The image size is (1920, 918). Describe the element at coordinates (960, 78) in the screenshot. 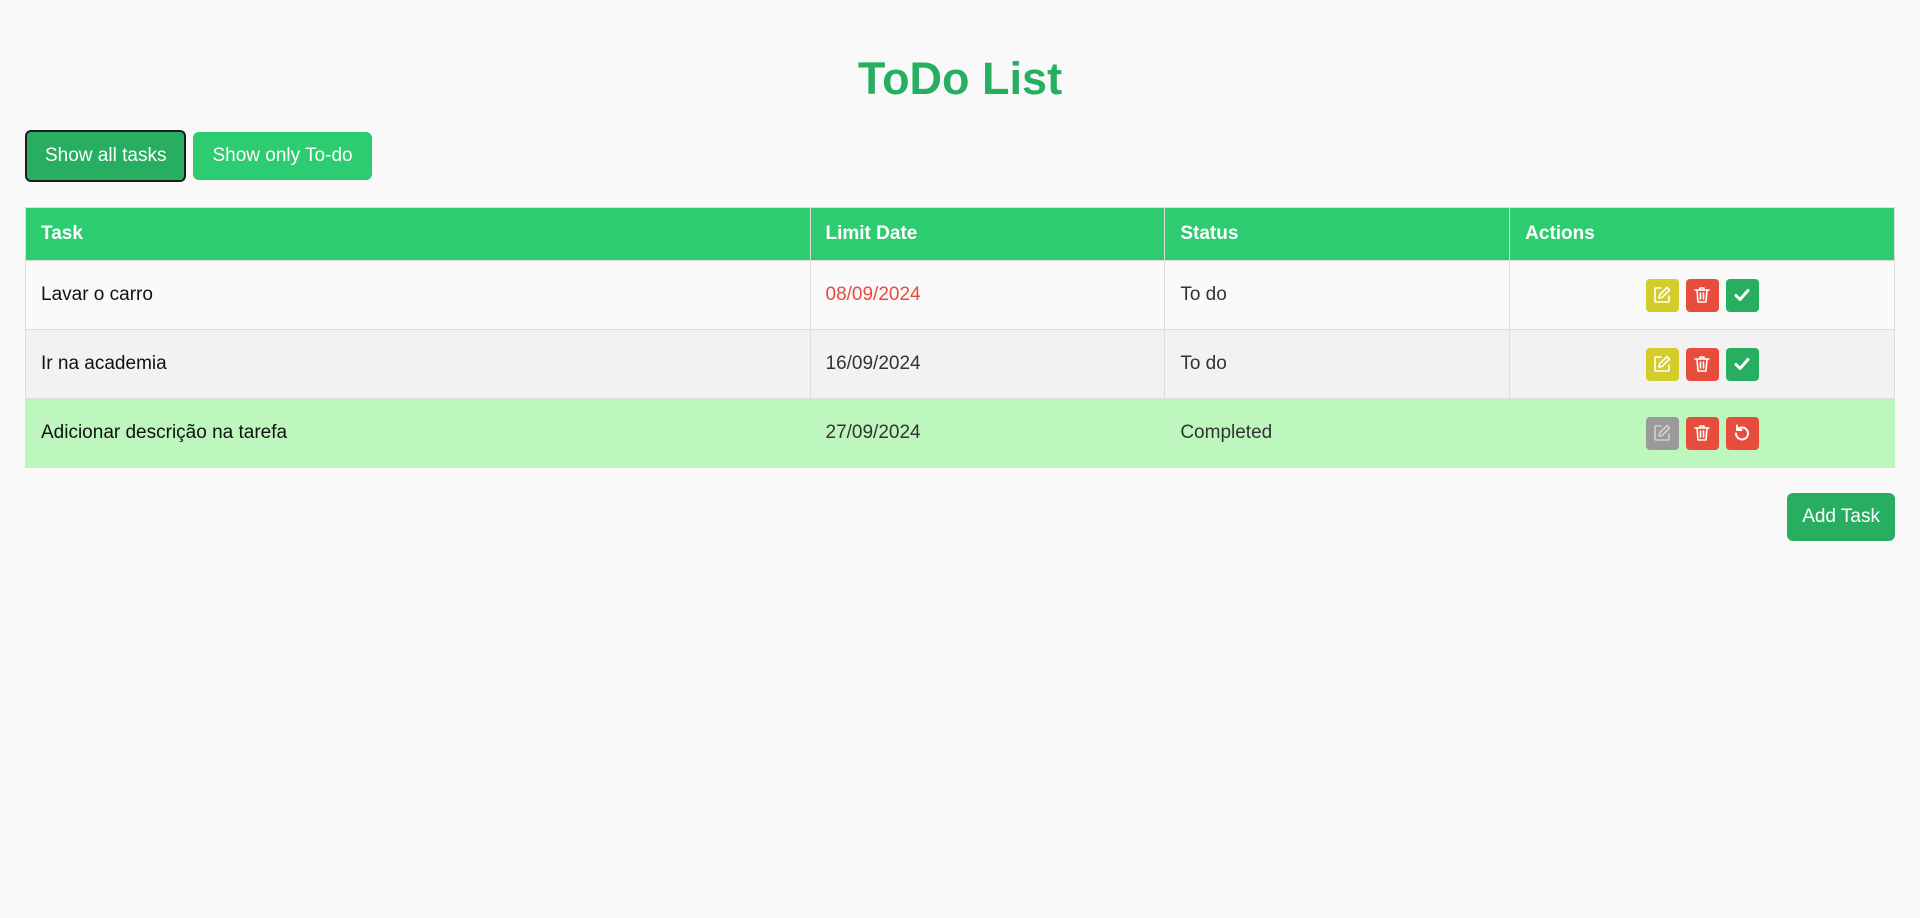

I see `page-title: ToDo List` at that location.